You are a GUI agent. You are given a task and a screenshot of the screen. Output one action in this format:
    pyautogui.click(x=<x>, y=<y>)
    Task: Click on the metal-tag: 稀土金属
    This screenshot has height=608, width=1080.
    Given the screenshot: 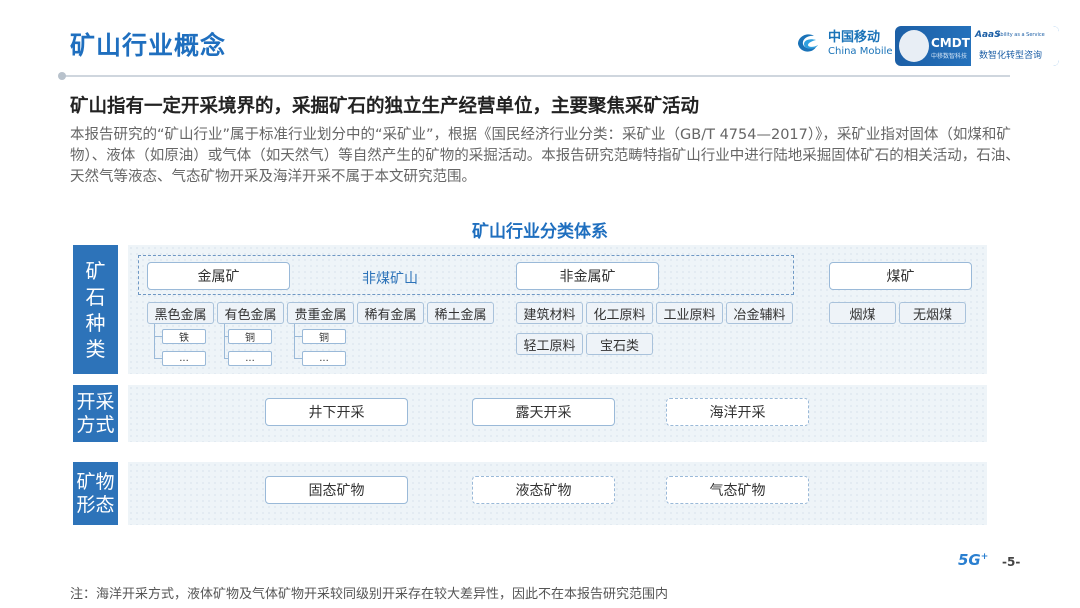 What is the action you would take?
    pyautogui.click(x=460, y=313)
    